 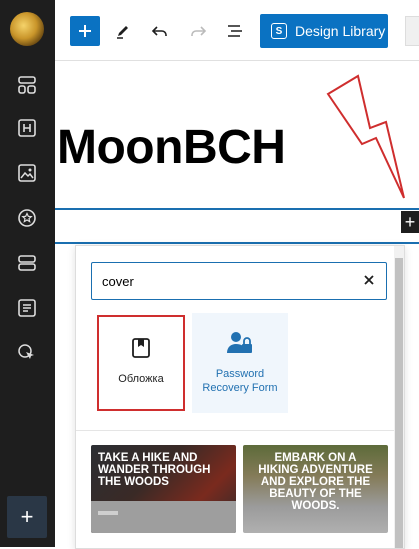 What do you see at coordinates (27, 128) in the screenshot?
I see `heading-icon` at bounding box center [27, 128].